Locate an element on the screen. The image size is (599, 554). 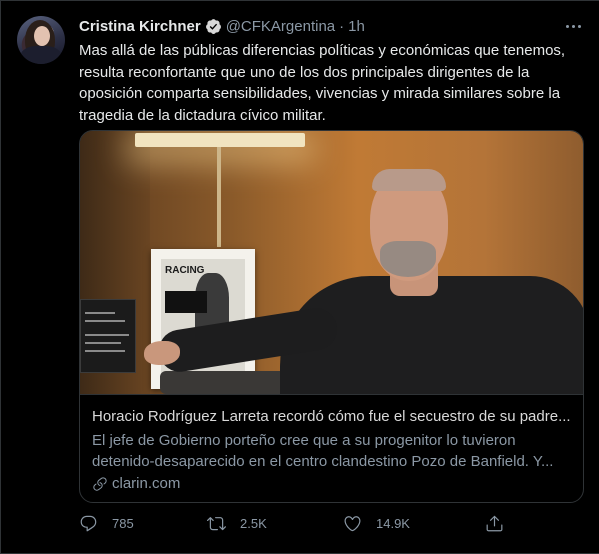
action-bar: 785 2.5K 14.9K is located at coordinates (331, 526).